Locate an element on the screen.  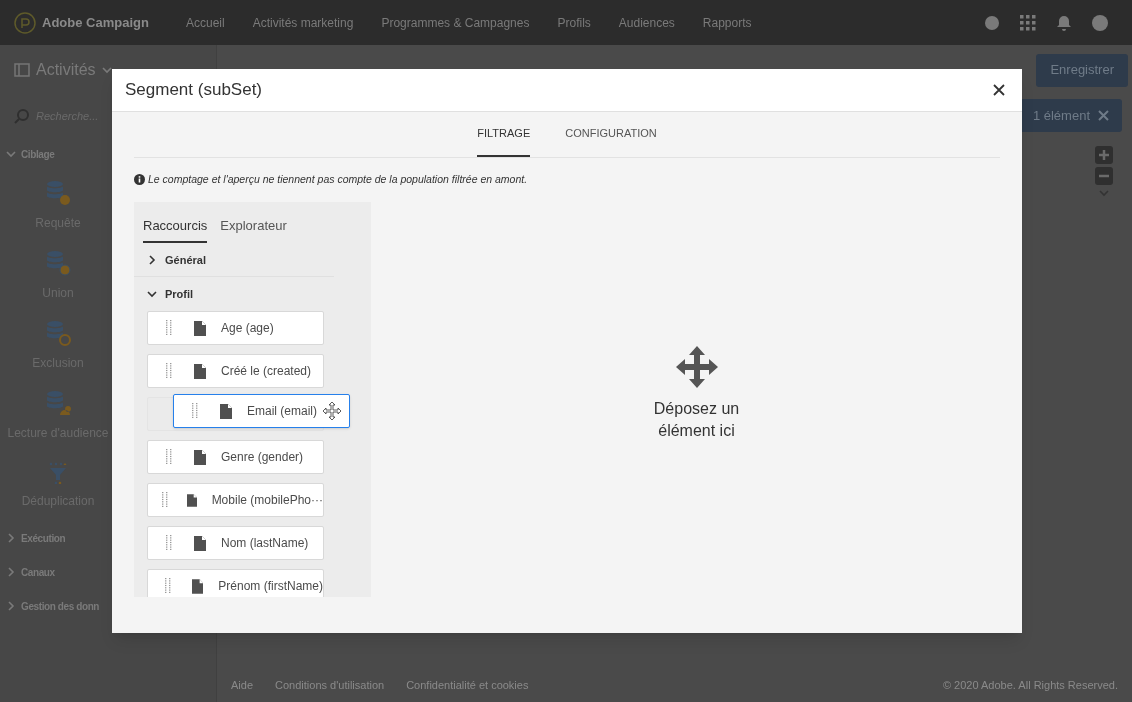
panel-tab: Explorateur is located at coordinates (253, 229).